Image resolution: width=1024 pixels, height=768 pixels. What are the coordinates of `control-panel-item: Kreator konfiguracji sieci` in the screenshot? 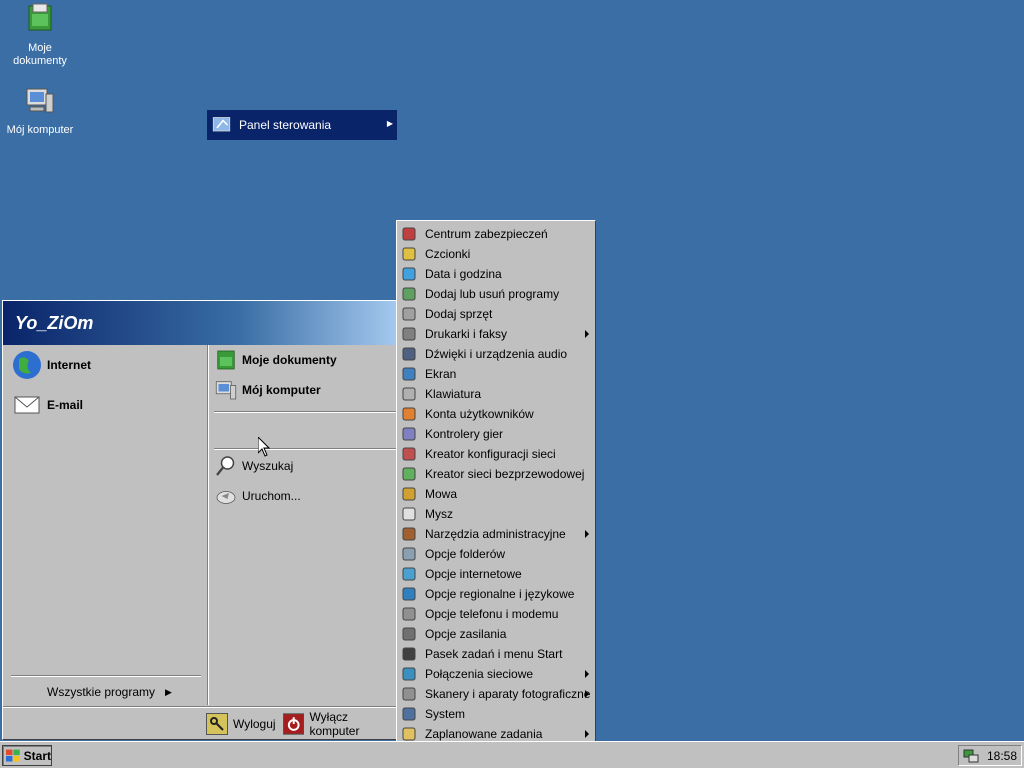 It's located at (496, 454).